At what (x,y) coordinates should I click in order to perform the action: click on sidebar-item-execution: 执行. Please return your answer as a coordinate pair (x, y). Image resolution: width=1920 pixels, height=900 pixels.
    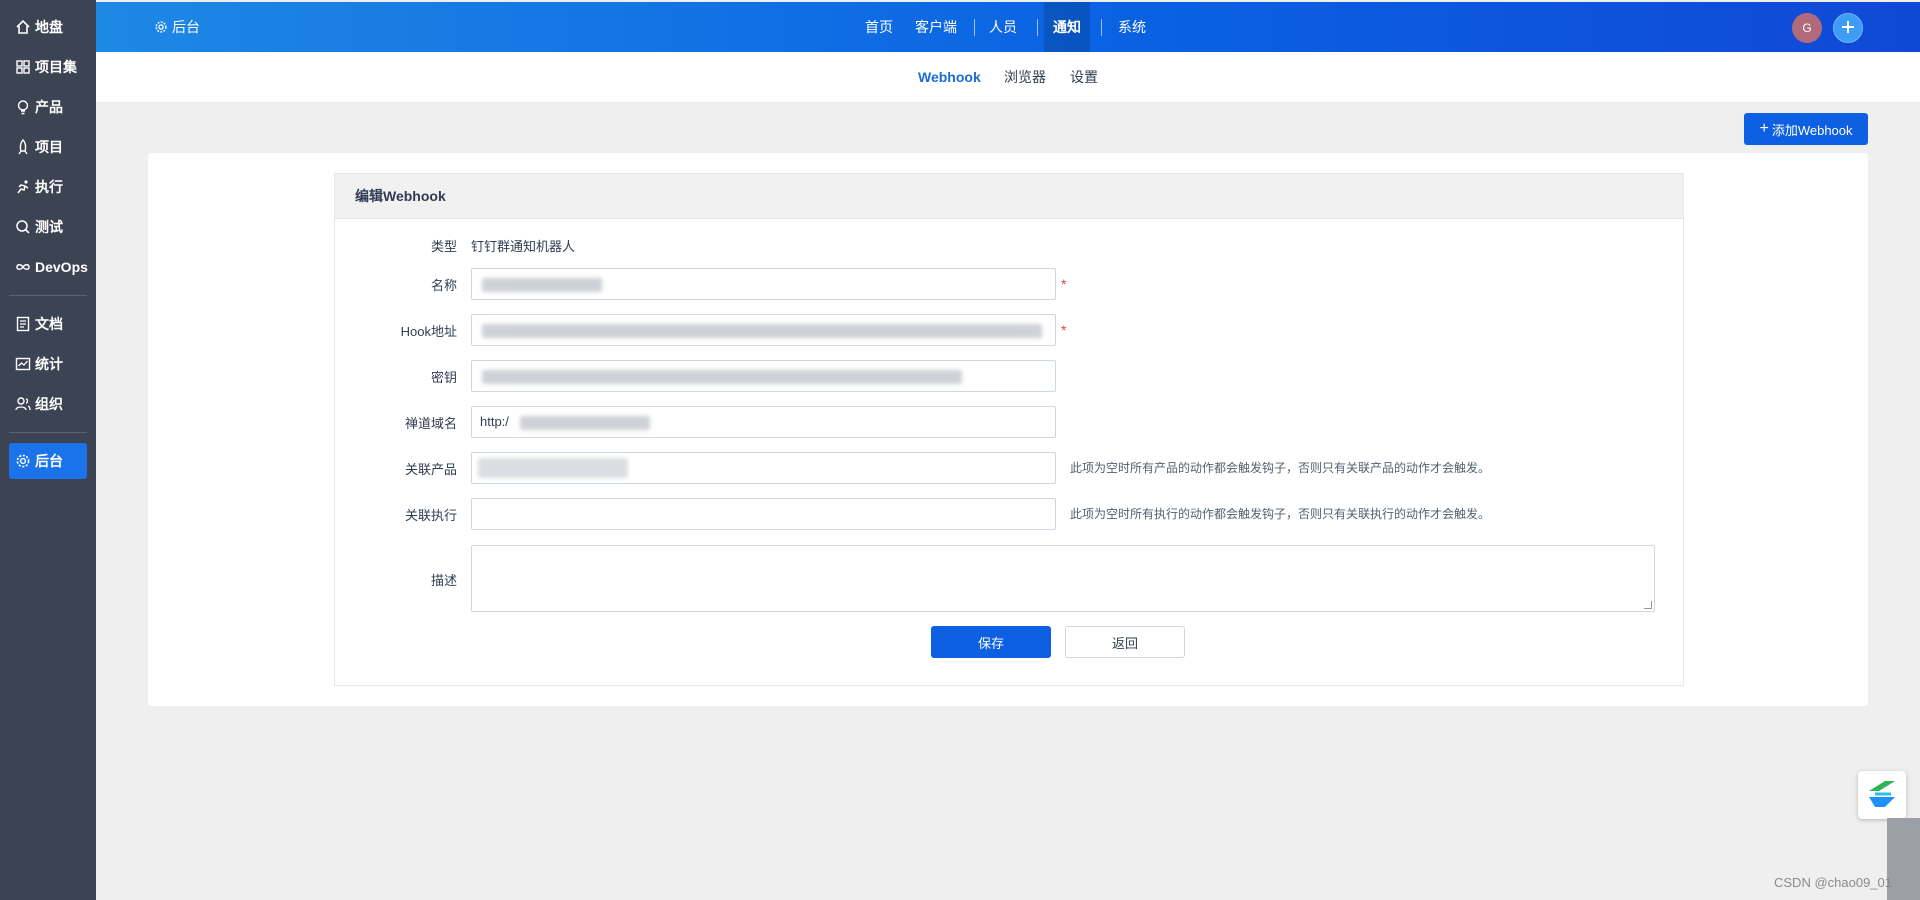
    Looking at the image, I should click on (48, 187).